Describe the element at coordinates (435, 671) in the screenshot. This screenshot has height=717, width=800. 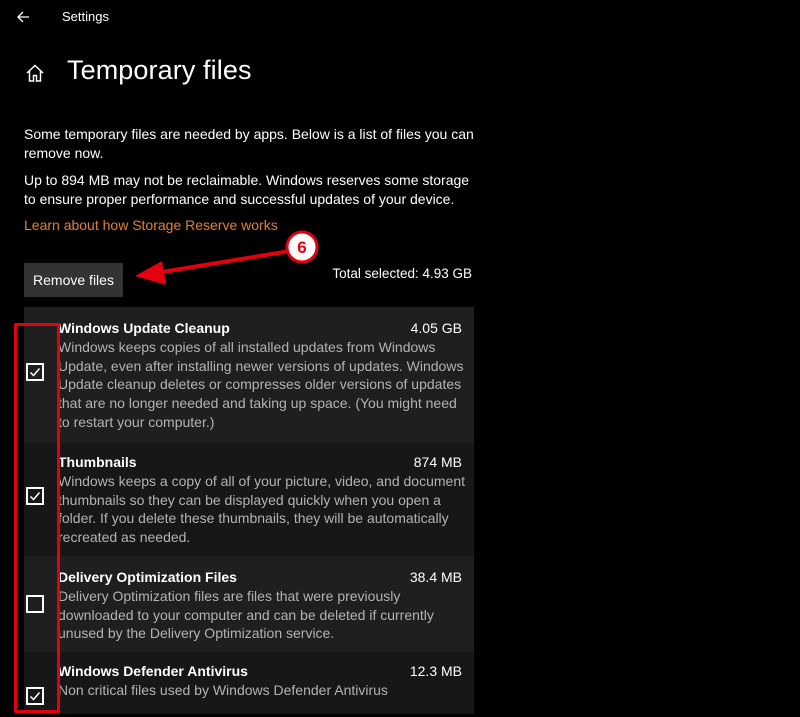
I see `item-size: 12.3 MB` at that location.